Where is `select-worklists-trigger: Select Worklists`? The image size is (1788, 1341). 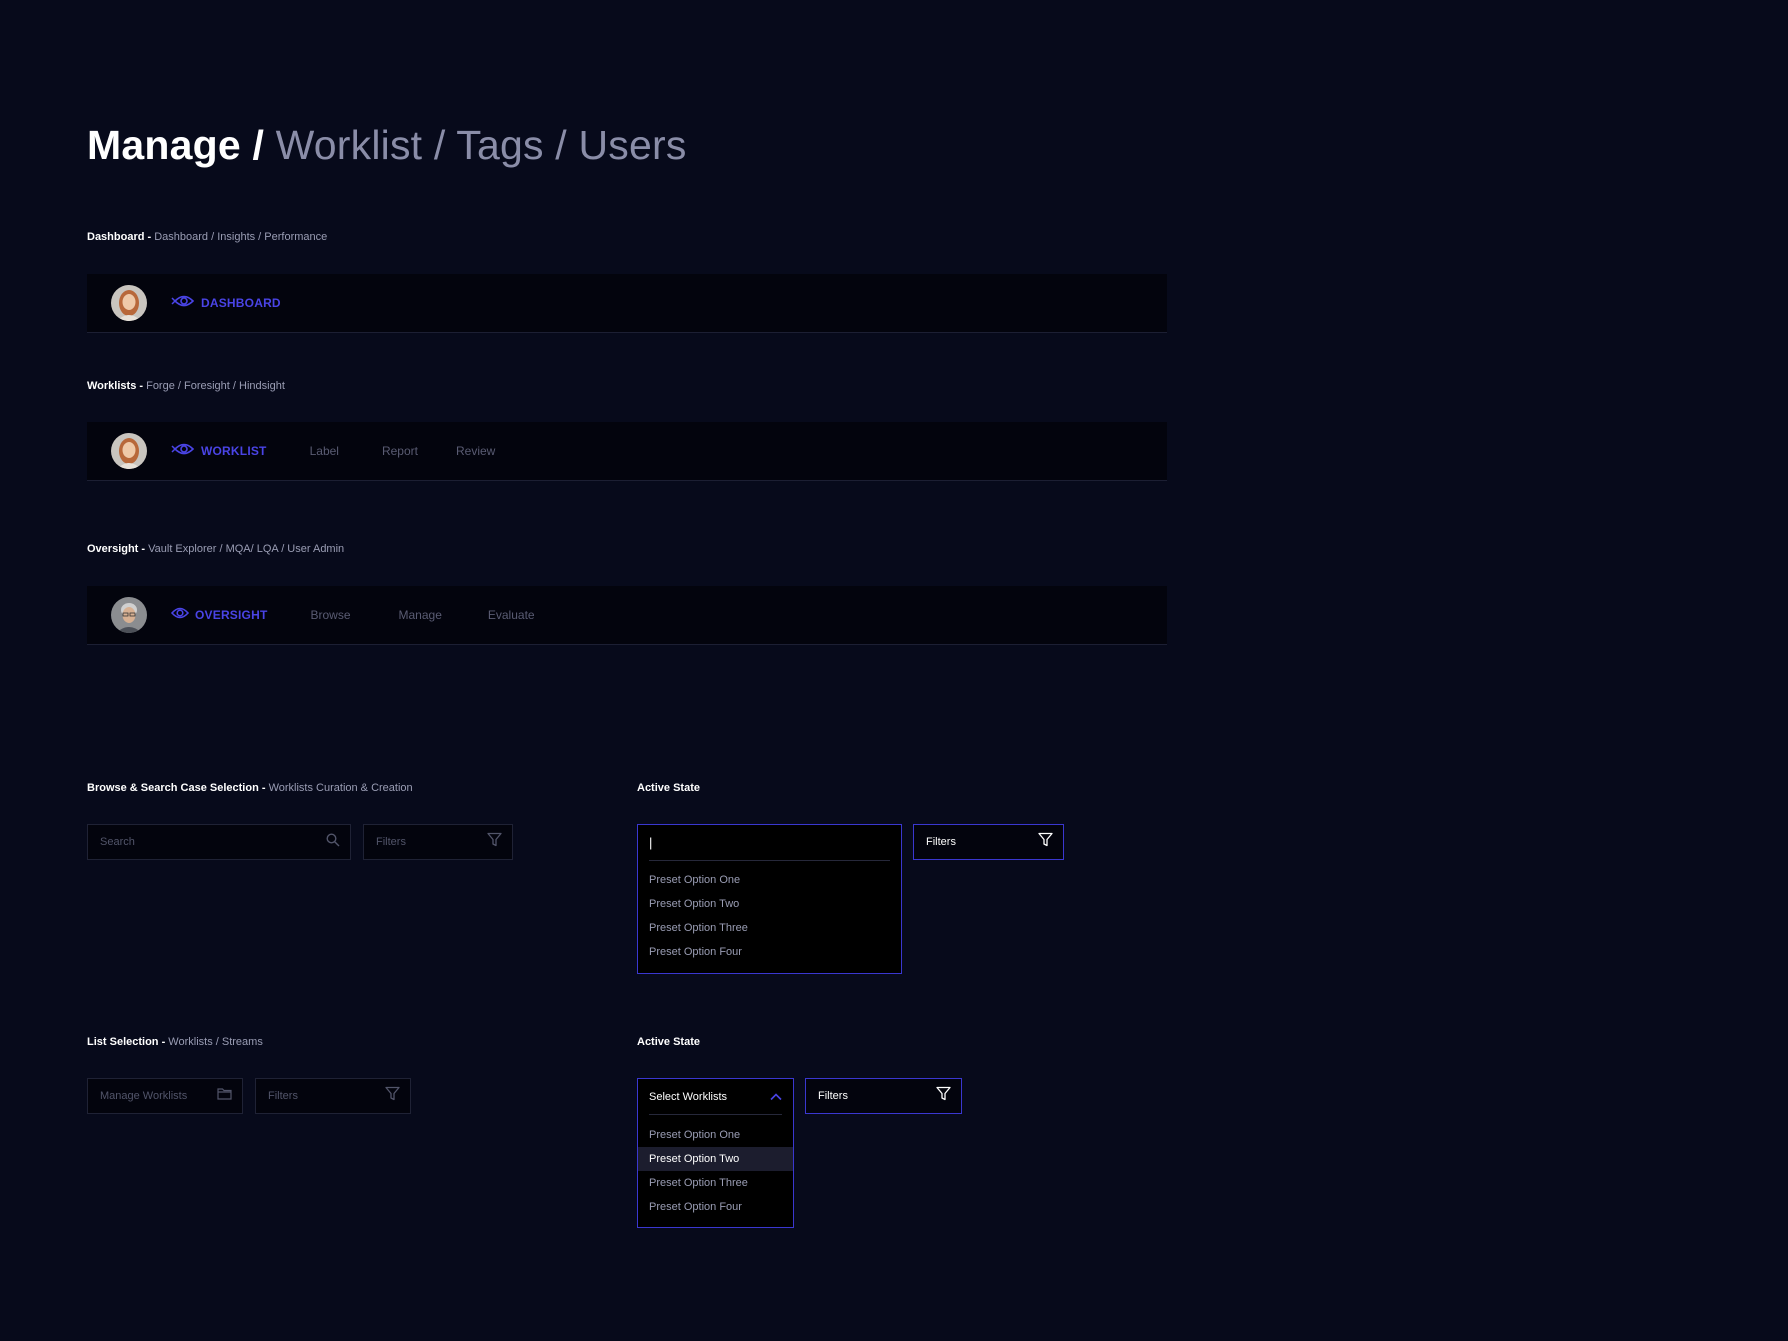
select-worklists-trigger: Select Worklists is located at coordinates (715, 1097).